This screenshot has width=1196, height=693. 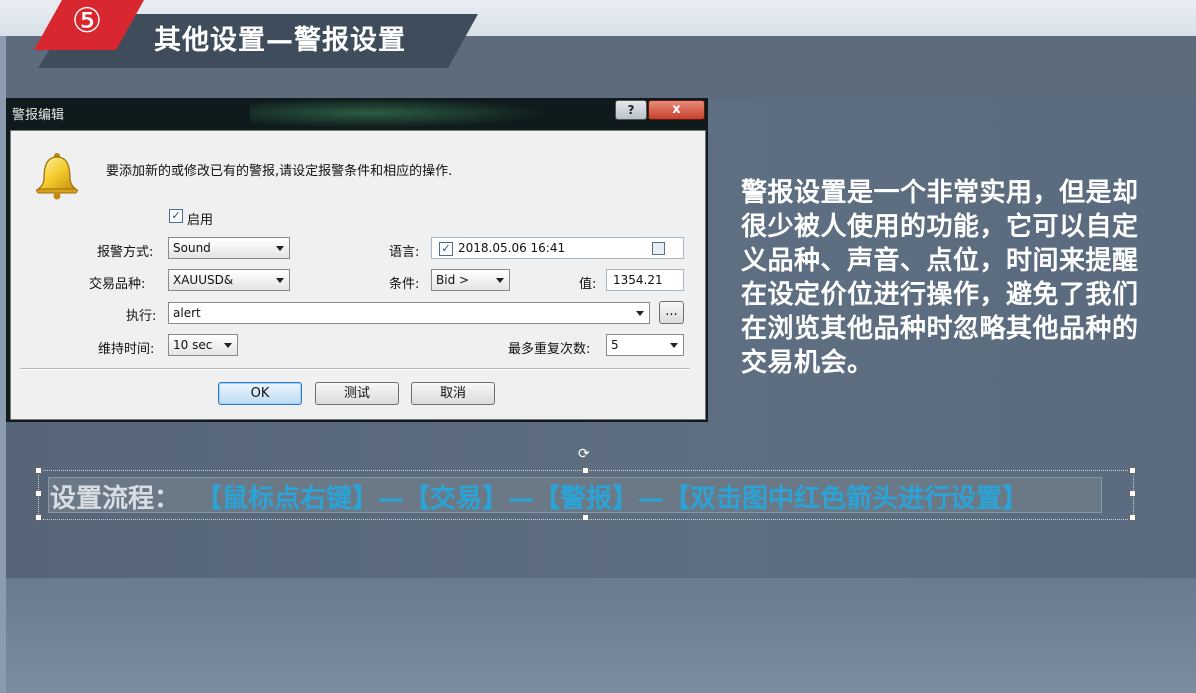 I want to click on help-button: ?, so click(x=631, y=110).